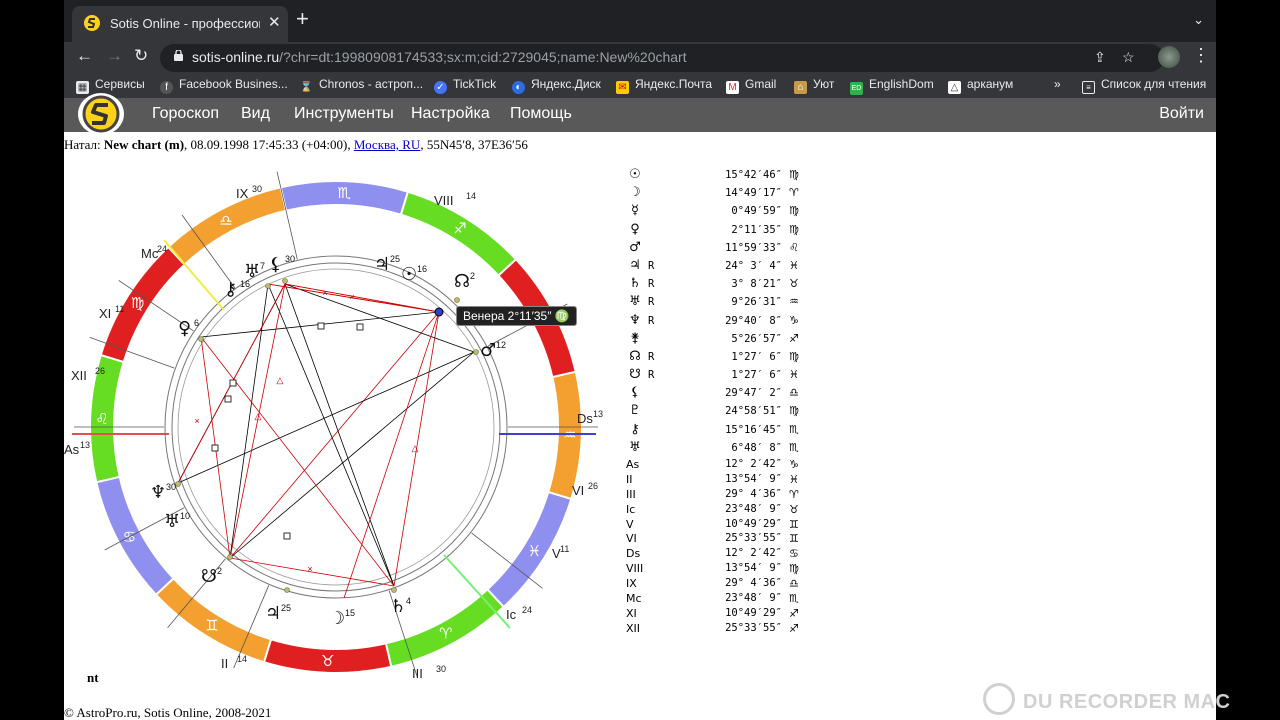 The height and width of the screenshot is (720, 1280). Describe the element at coordinates (196, 323) in the screenshot. I see `planet-wheel-degree: 6` at that location.